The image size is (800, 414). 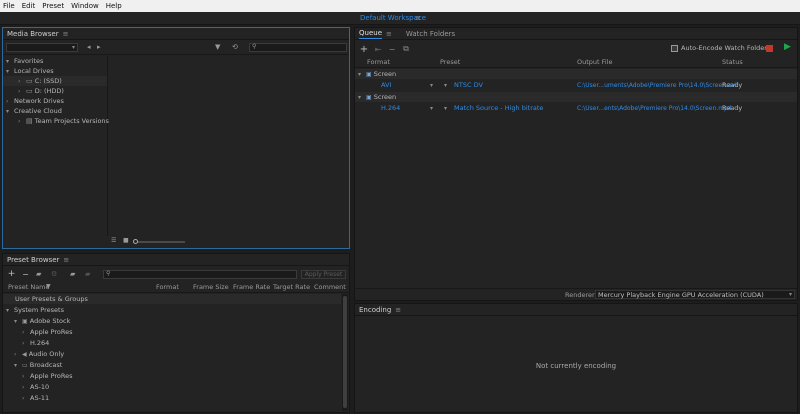 What do you see at coordinates (25, 274) in the screenshot?
I see `remove-preset-button: −` at bounding box center [25, 274].